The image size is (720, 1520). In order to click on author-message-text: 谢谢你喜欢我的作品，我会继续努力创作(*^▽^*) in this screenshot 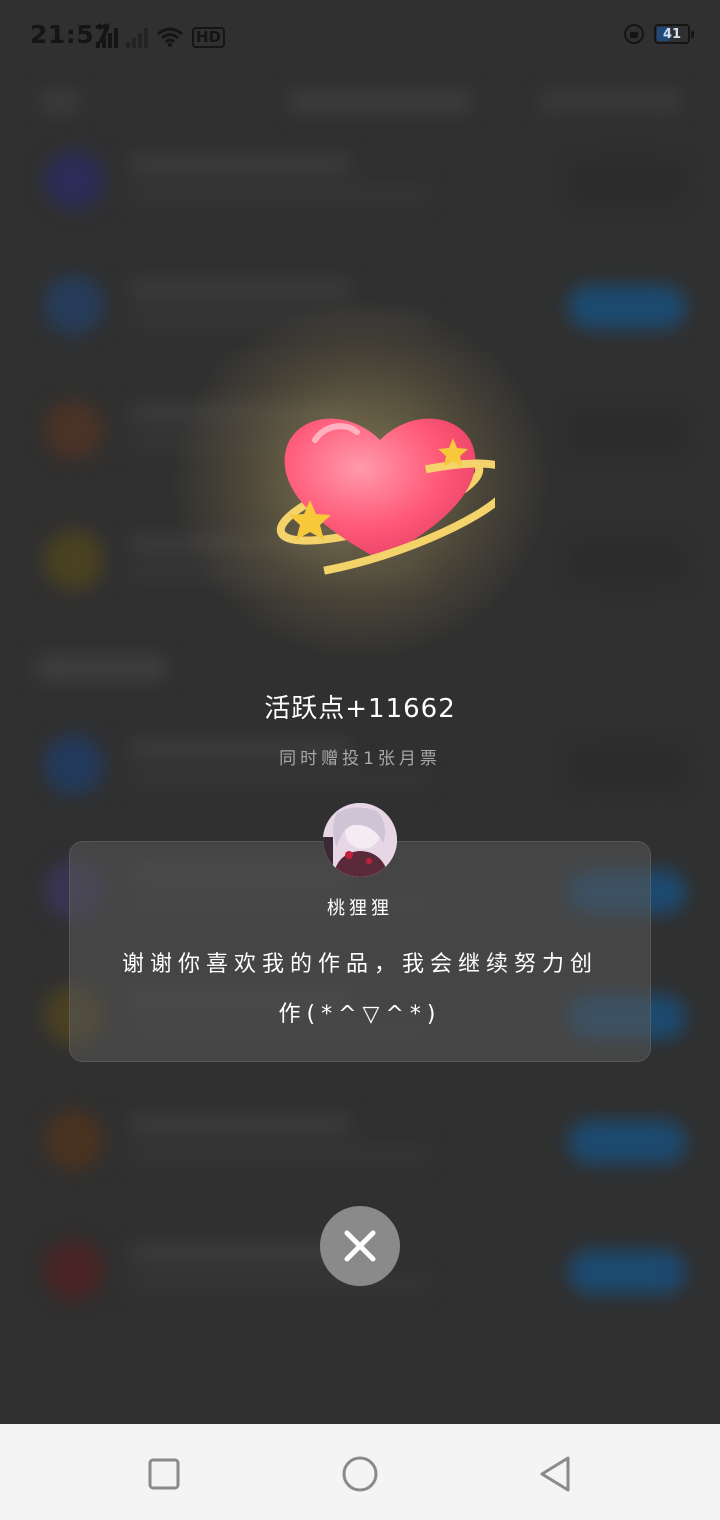, I will do `click(359, 989)`.